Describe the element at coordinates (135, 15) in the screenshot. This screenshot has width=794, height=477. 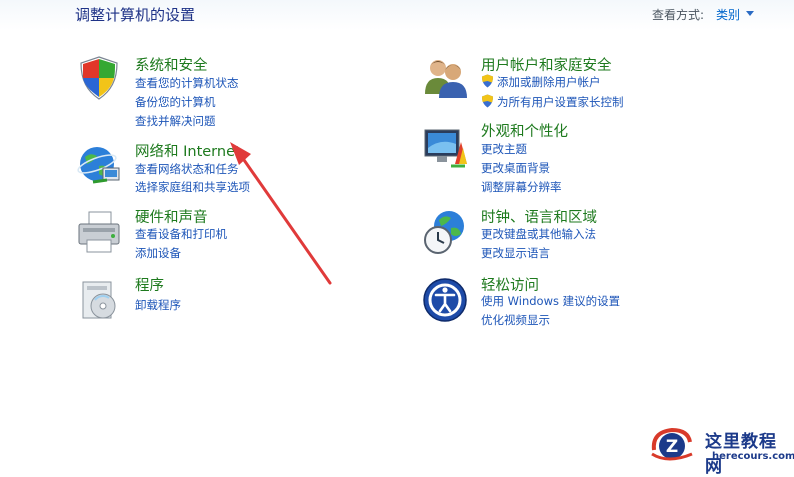
I see `page-title: 调整计算机的设置` at that location.